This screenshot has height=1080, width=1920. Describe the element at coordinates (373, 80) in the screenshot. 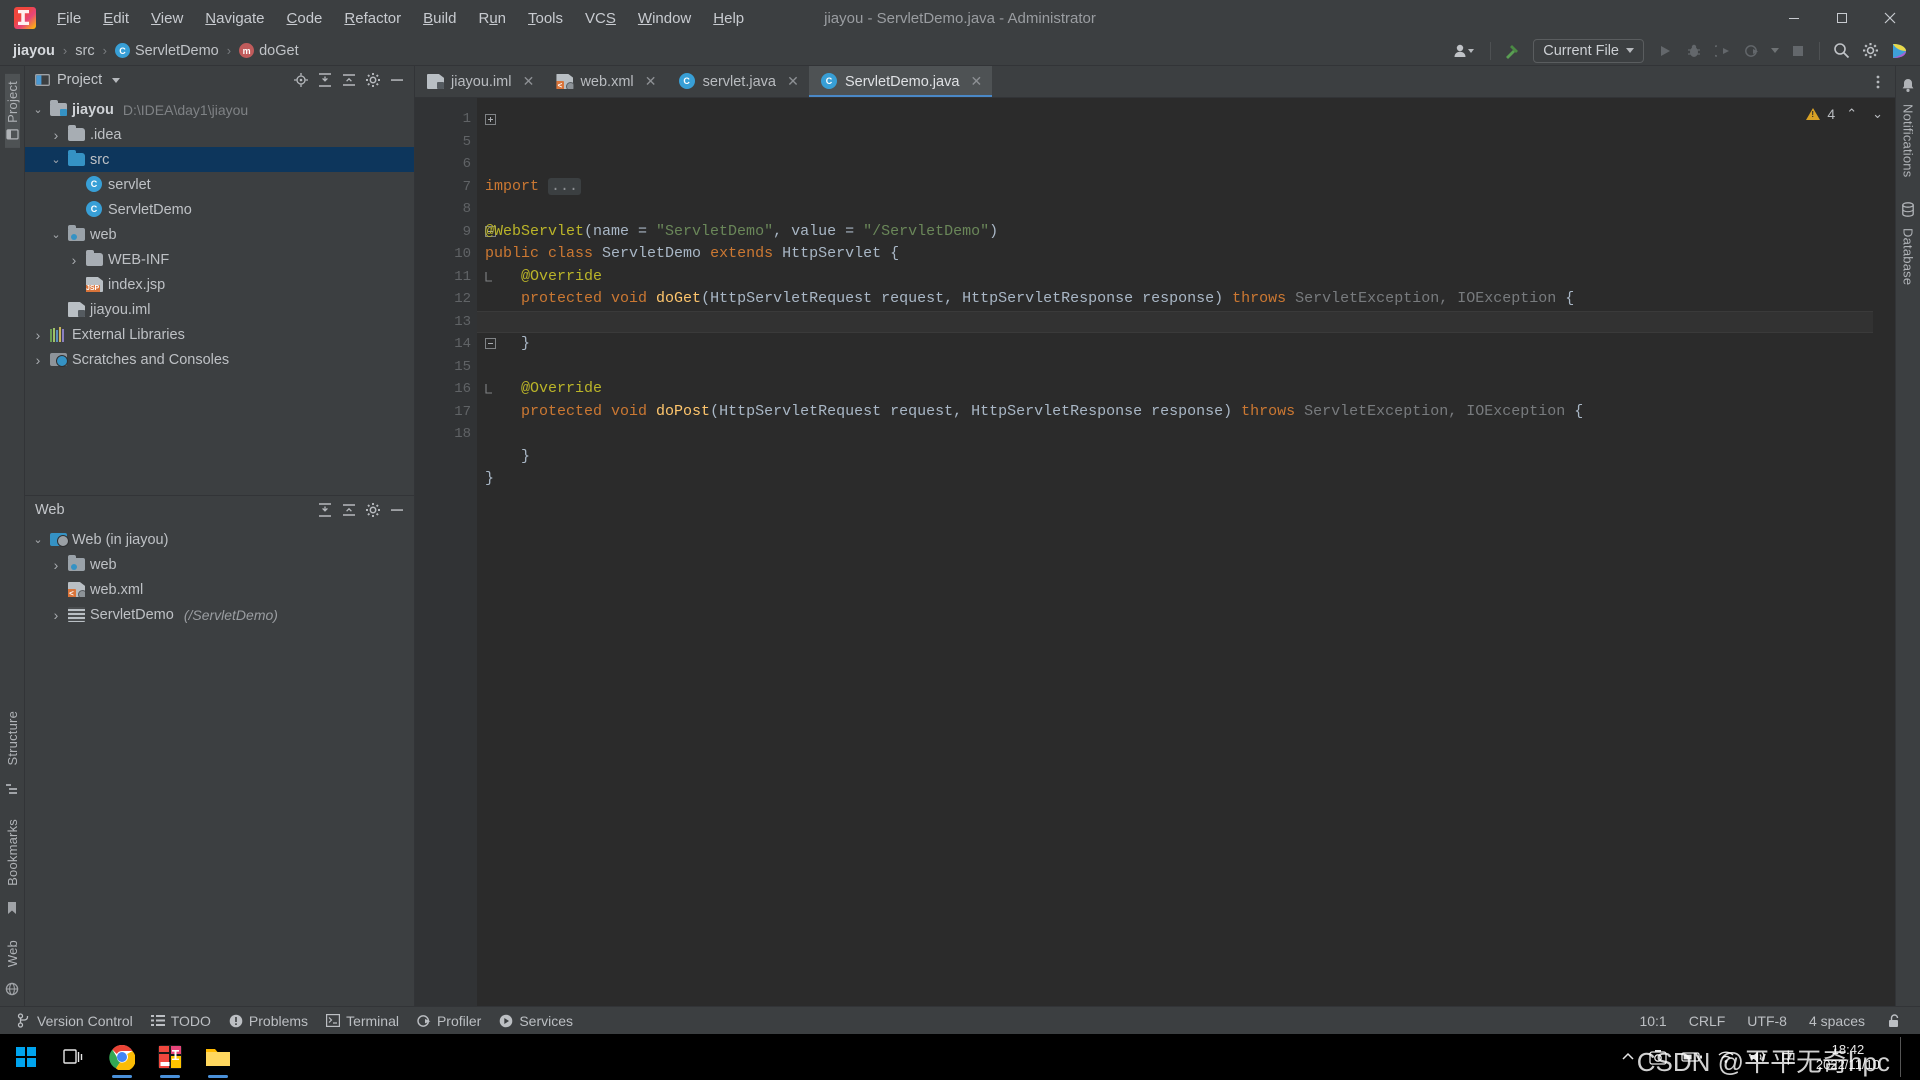

I see `settings-gear-icon` at that location.